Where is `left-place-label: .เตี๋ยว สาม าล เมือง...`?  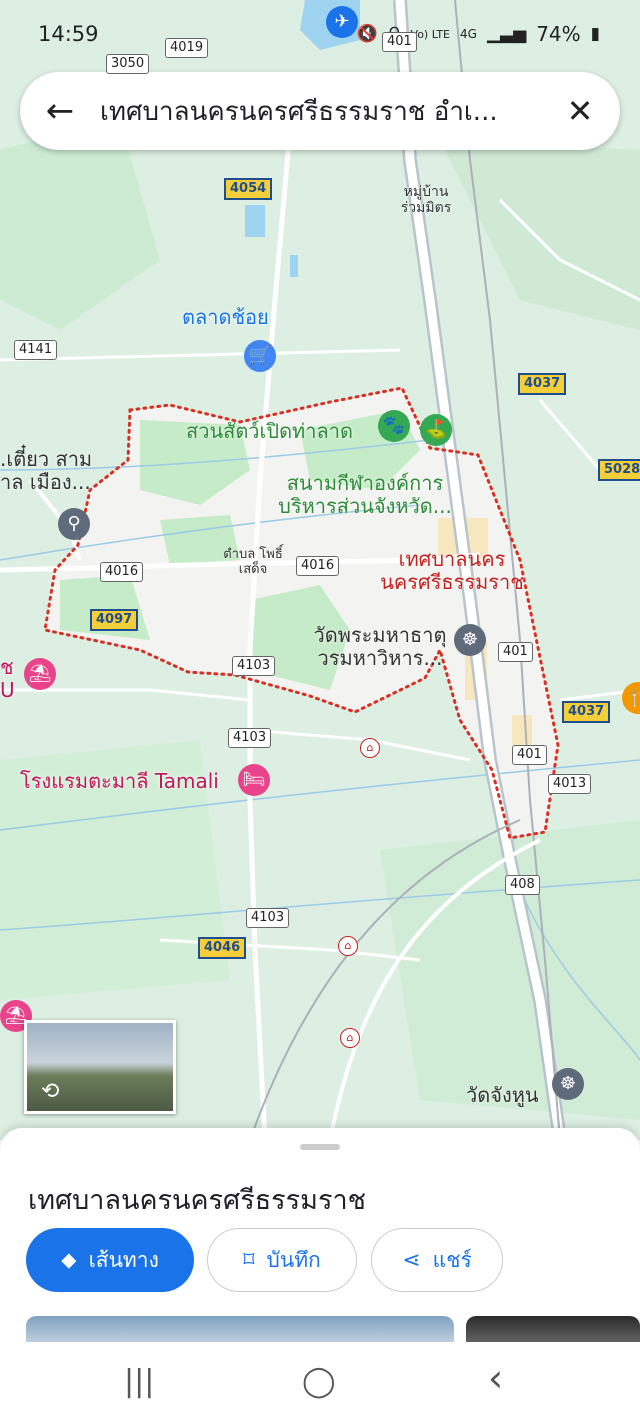
left-place-label: .เตี๋ยว สาม าล เมือง... is located at coordinates (50, 471).